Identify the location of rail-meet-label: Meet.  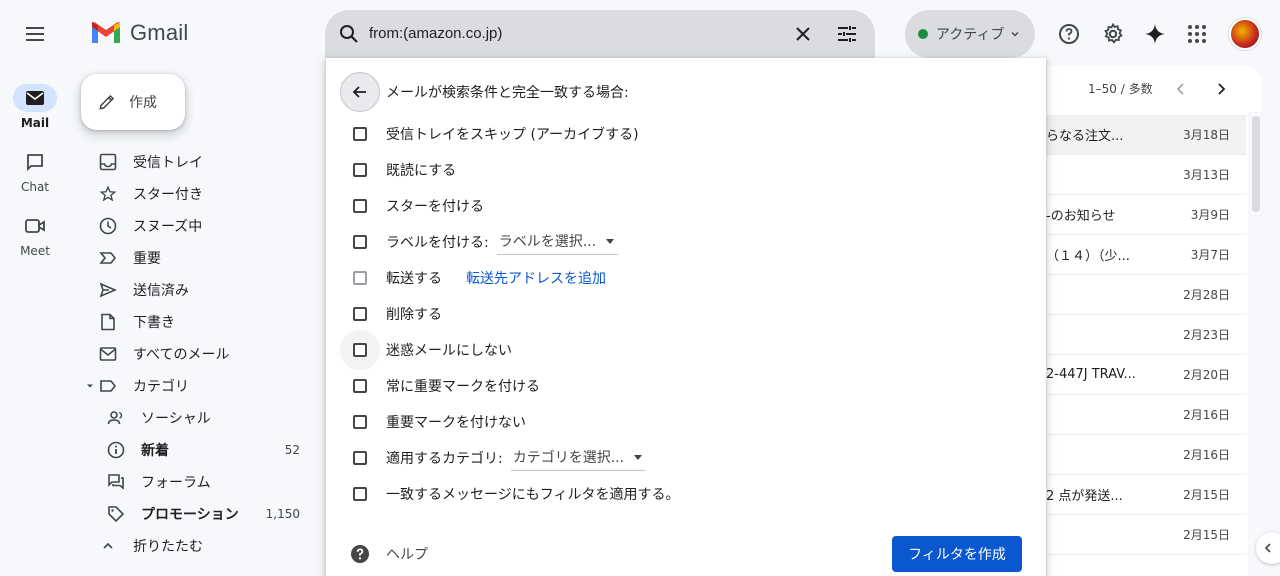
(35, 251).